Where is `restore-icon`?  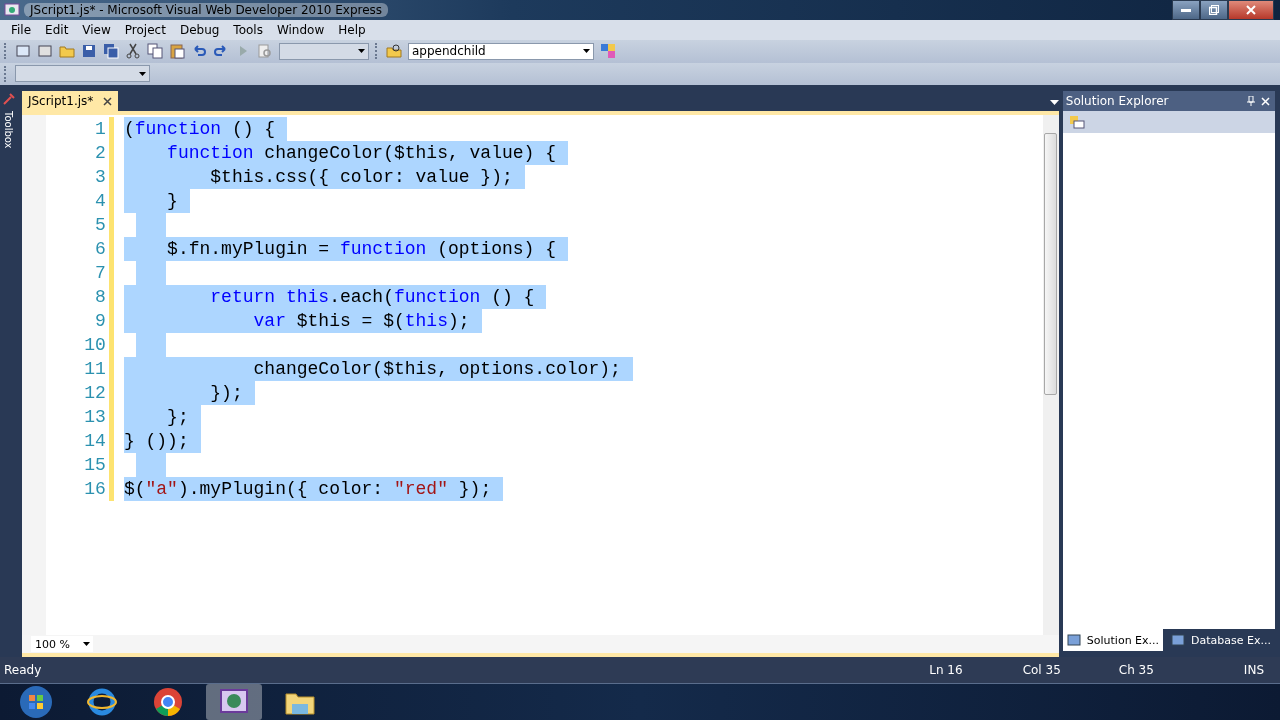
restore-icon is located at coordinates (1214, 10).